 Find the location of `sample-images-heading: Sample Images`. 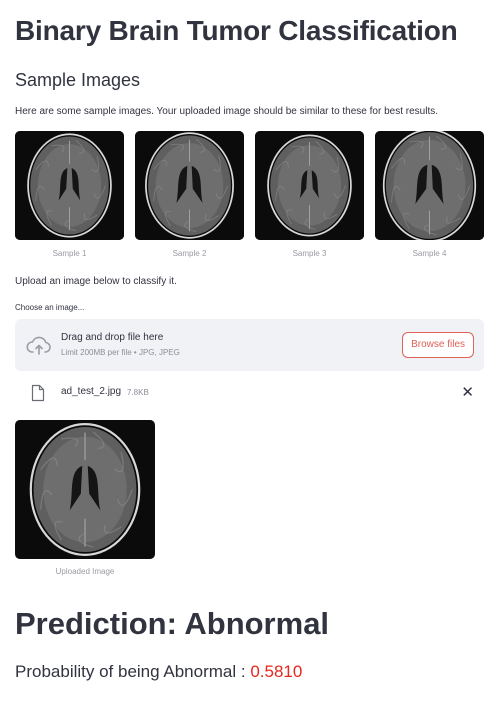

sample-images-heading: Sample Images is located at coordinates (78, 80).